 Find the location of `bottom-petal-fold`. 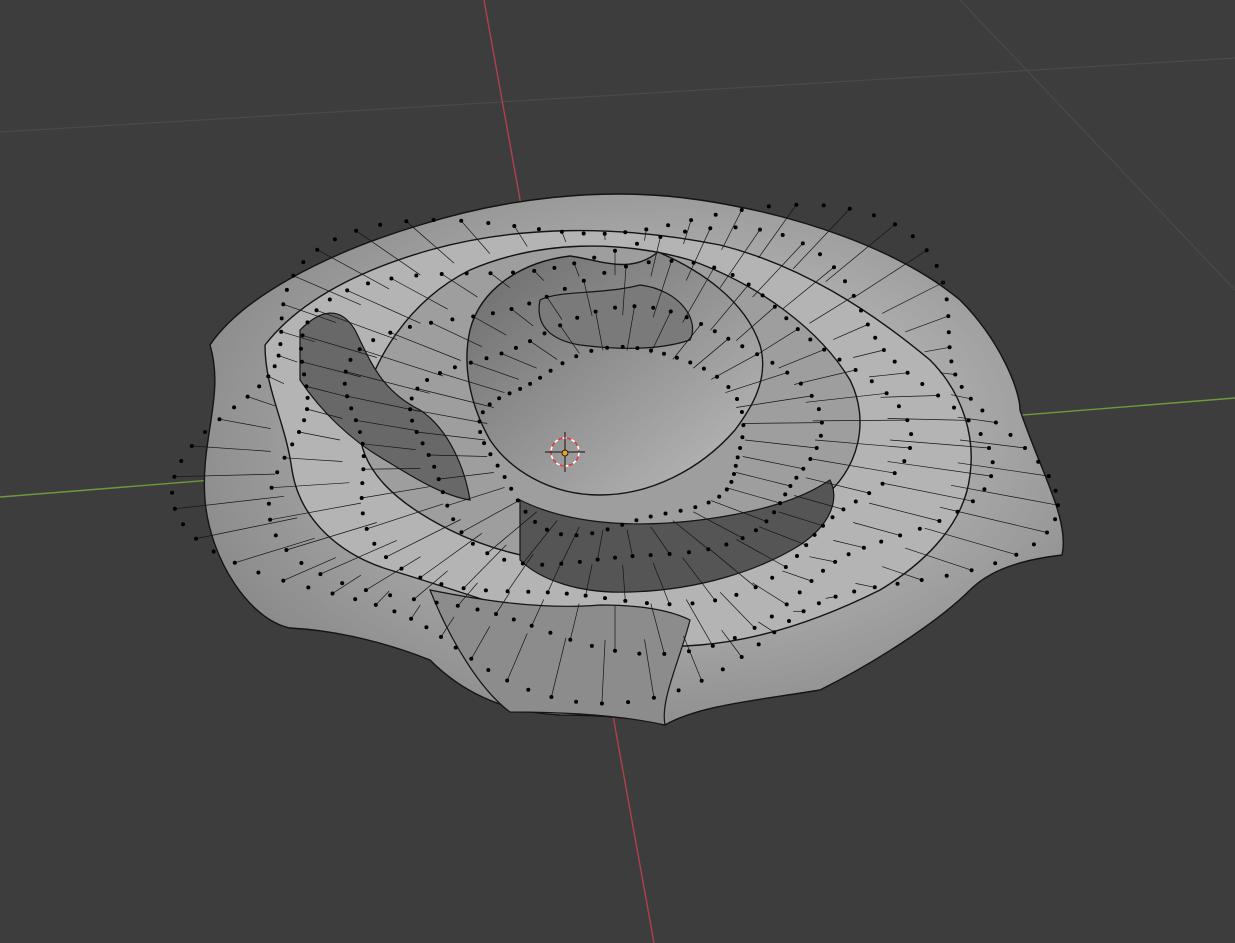

bottom-petal-fold is located at coordinates (560, 657).